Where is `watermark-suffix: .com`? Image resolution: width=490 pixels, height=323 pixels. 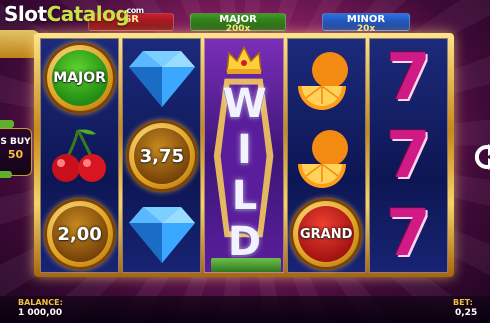 watermark-suffix: .com is located at coordinates (134, 10).